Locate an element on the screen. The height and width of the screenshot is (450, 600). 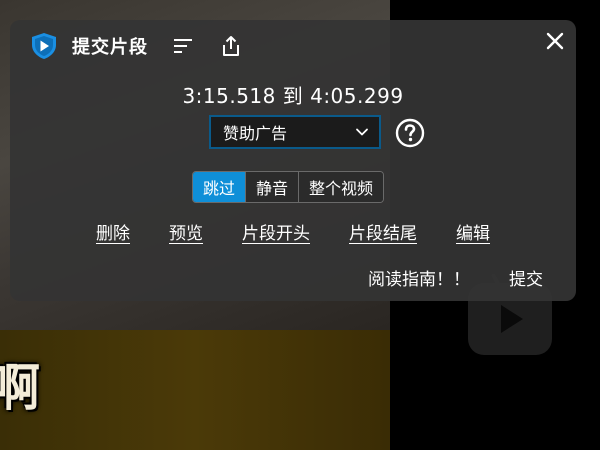
set-end-link: 片段结尾 is located at coordinates (383, 231).